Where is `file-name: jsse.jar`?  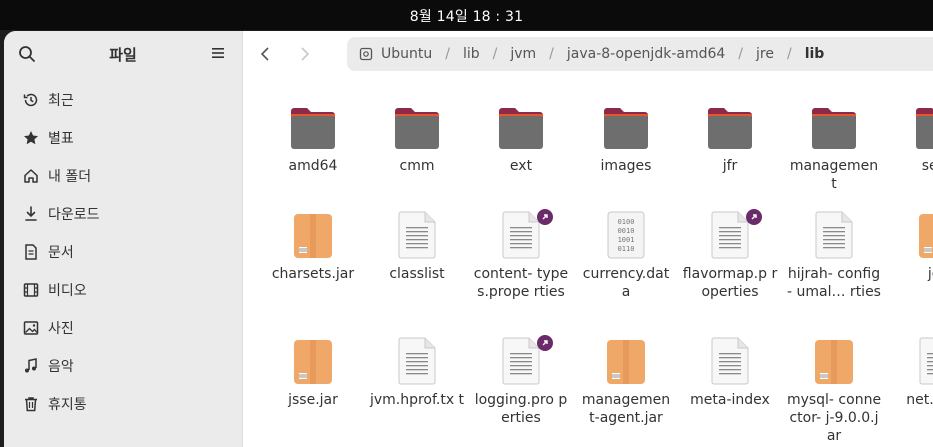 file-name: jsse.jar is located at coordinates (313, 400).